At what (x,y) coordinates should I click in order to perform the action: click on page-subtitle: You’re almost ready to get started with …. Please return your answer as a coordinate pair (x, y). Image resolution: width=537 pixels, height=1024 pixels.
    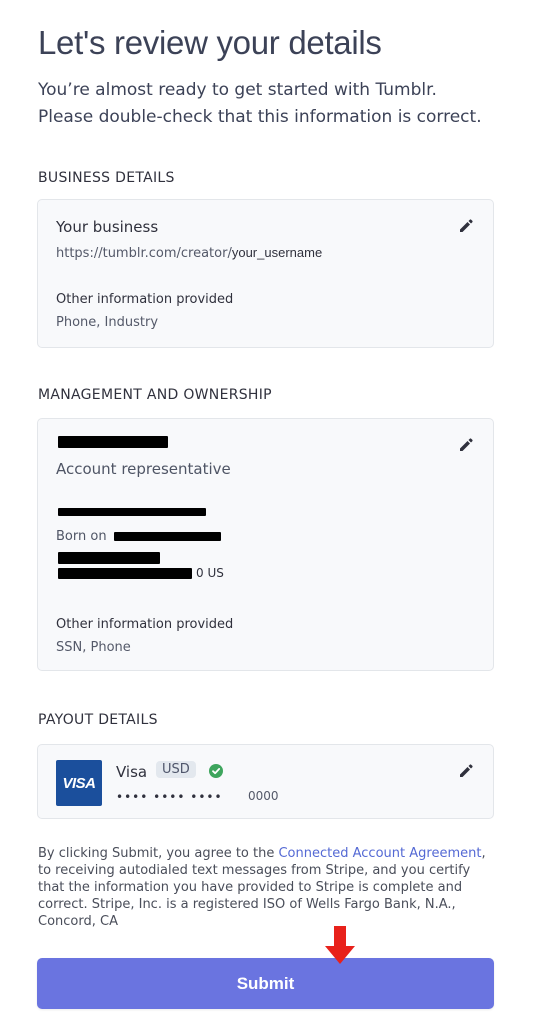
    Looking at the image, I should click on (273, 104).